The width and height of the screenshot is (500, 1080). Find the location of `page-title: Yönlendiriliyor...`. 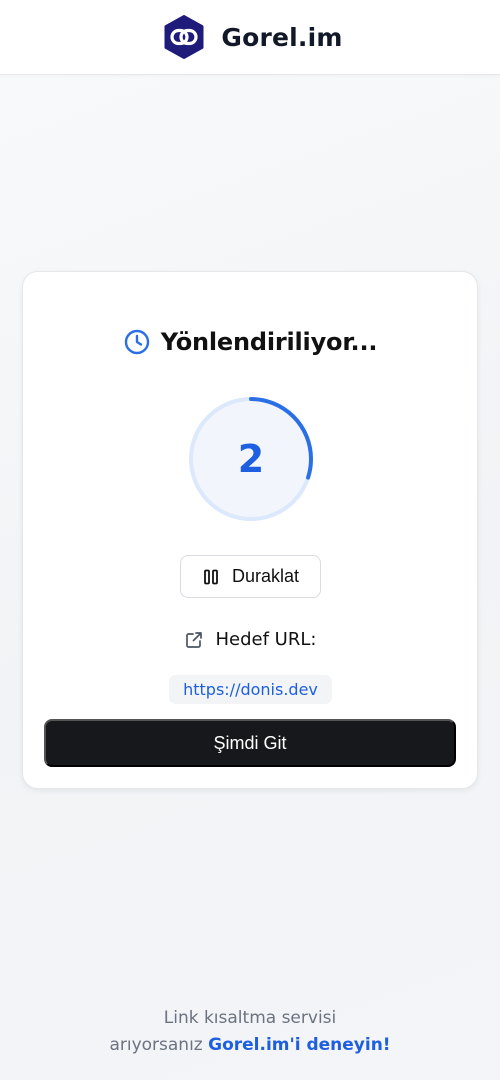

page-title: Yönlendiriliyor... is located at coordinates (269, 342).